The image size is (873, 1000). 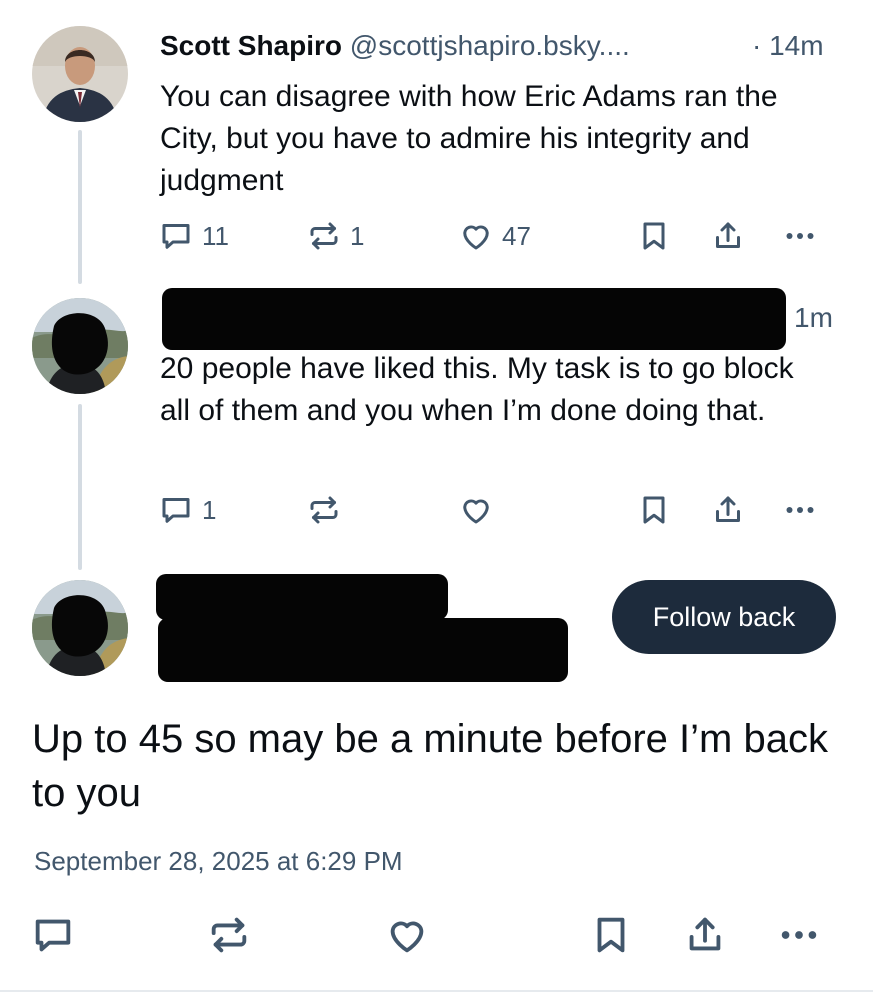 I want to click on reply-button, so click(x=53, y=935).